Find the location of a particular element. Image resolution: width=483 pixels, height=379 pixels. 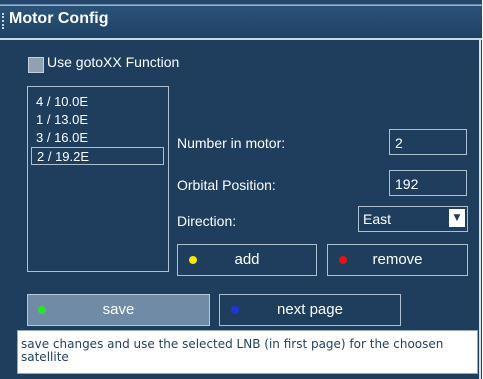

direction-selected-value: East is located at coordinates (377, 219).